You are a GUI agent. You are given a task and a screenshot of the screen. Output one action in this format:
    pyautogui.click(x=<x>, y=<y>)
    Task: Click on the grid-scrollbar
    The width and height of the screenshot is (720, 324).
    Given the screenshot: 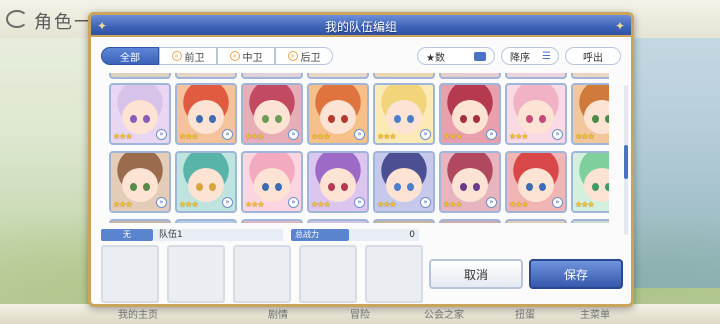 What is the action you would take?
    pyautogui.click(x=626, y=160)
    